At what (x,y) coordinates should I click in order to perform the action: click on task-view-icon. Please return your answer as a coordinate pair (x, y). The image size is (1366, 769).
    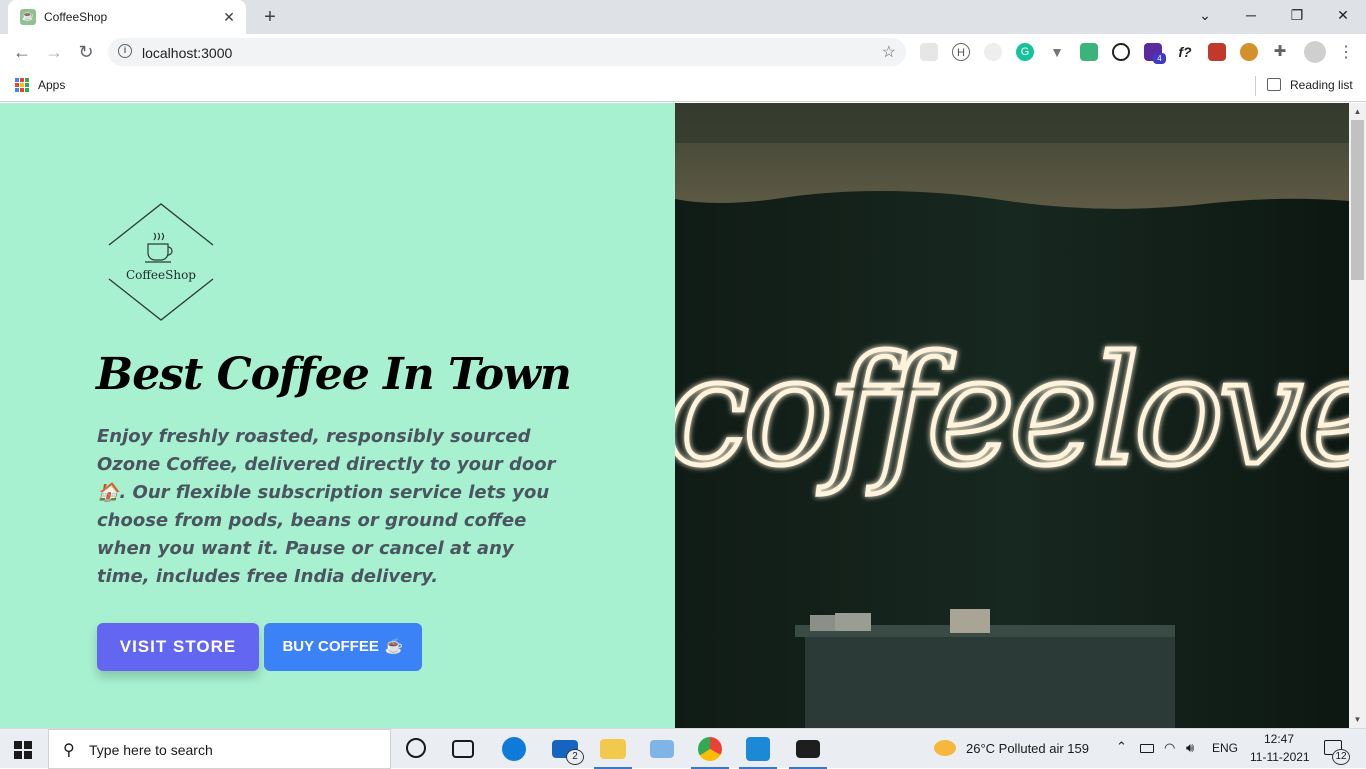
    Looking at the image, I should click on (463, 749).